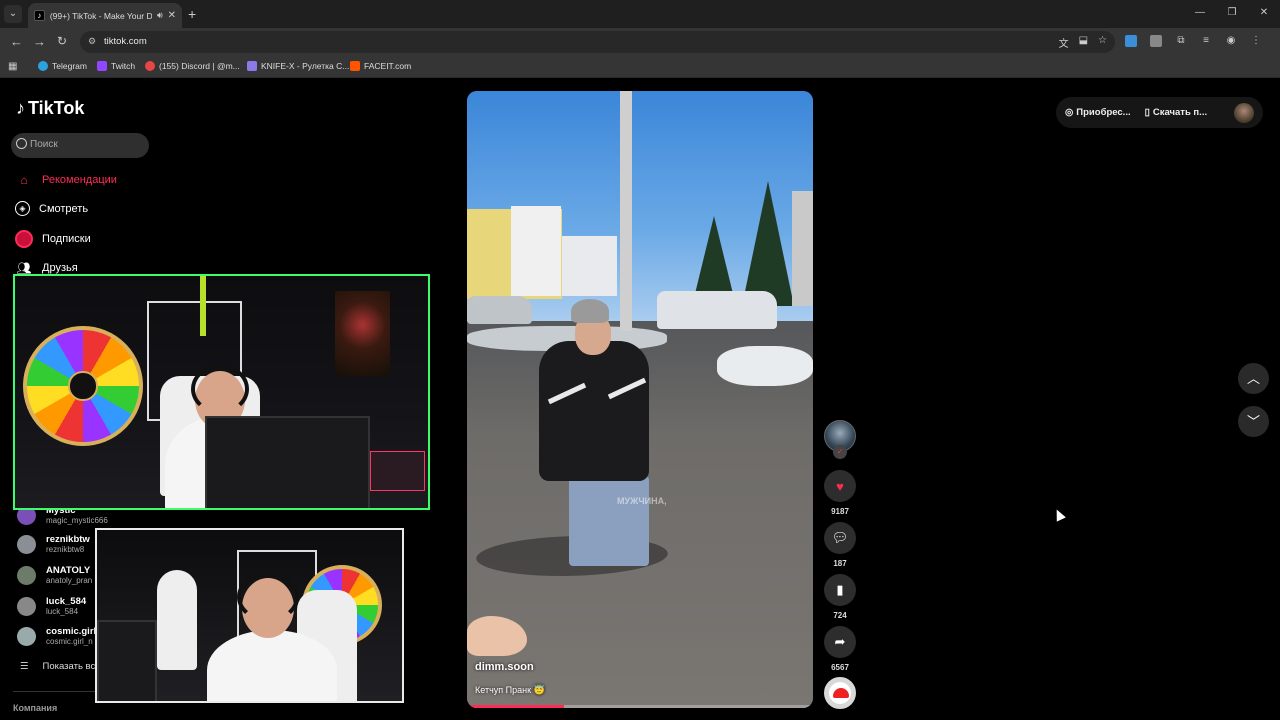 The image size is (1280, 720). I want to click on video-progress-fill, so click(515, 706).